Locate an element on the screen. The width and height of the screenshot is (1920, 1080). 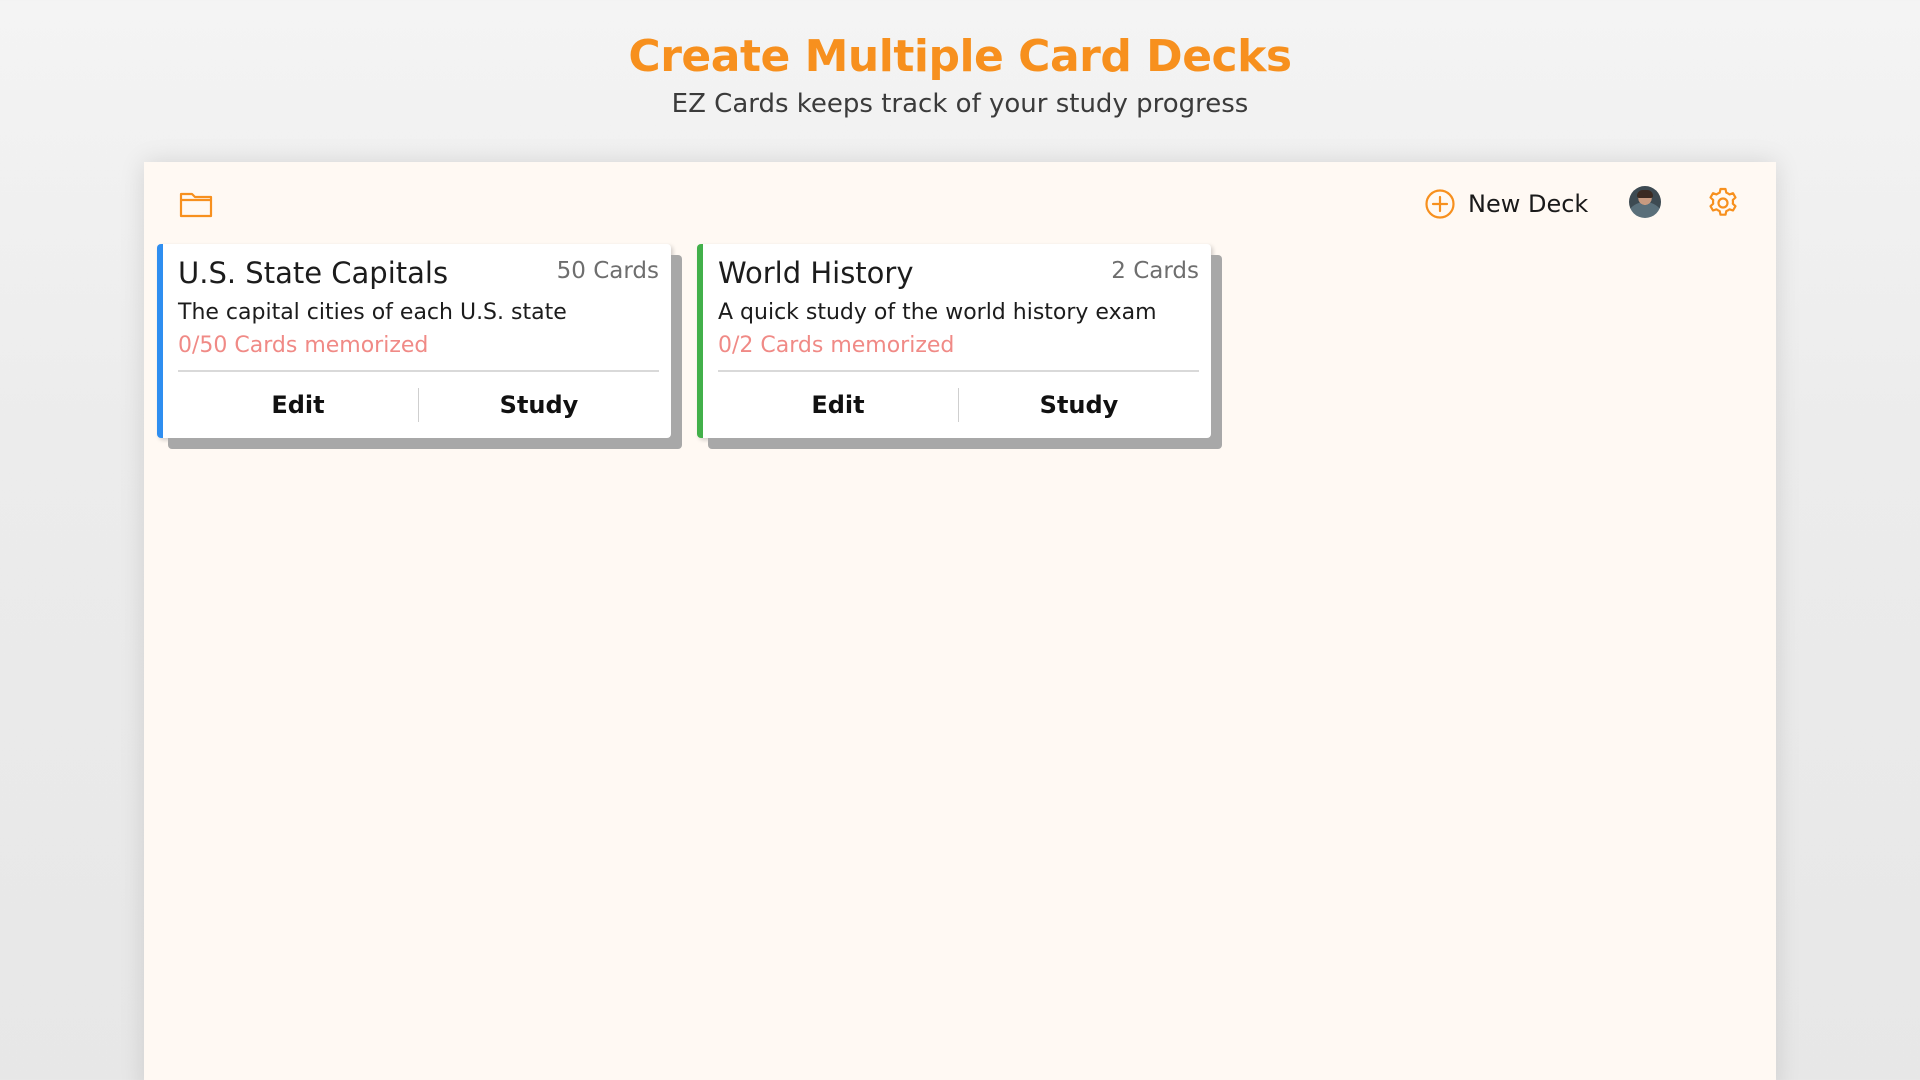
new-deck-button: New Deck is located at coordinates (1506, 204).